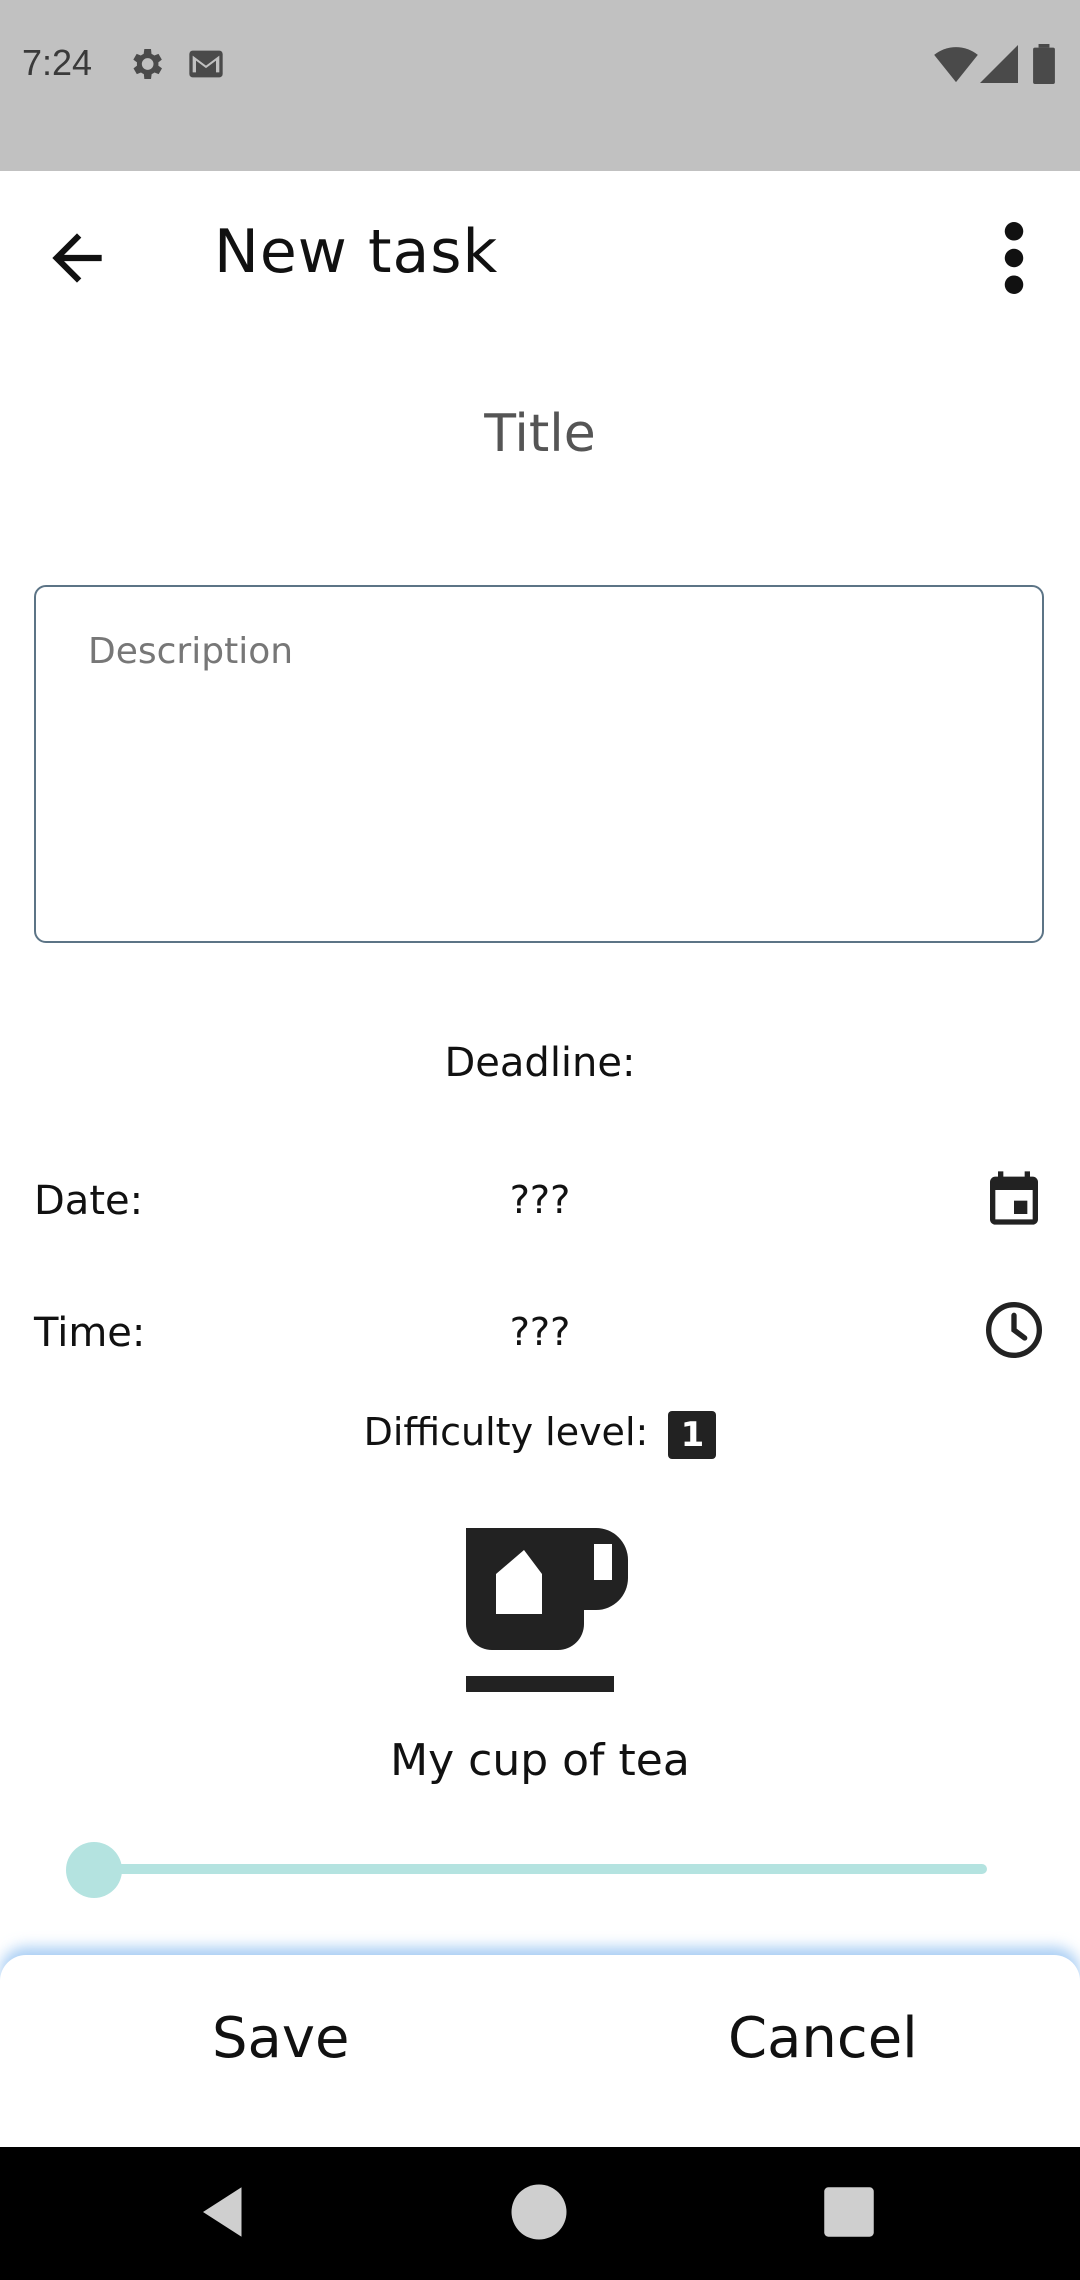 This screenshot has height=2280, width=1080. I want to click on difficulty-slider, so click(539, 1869).